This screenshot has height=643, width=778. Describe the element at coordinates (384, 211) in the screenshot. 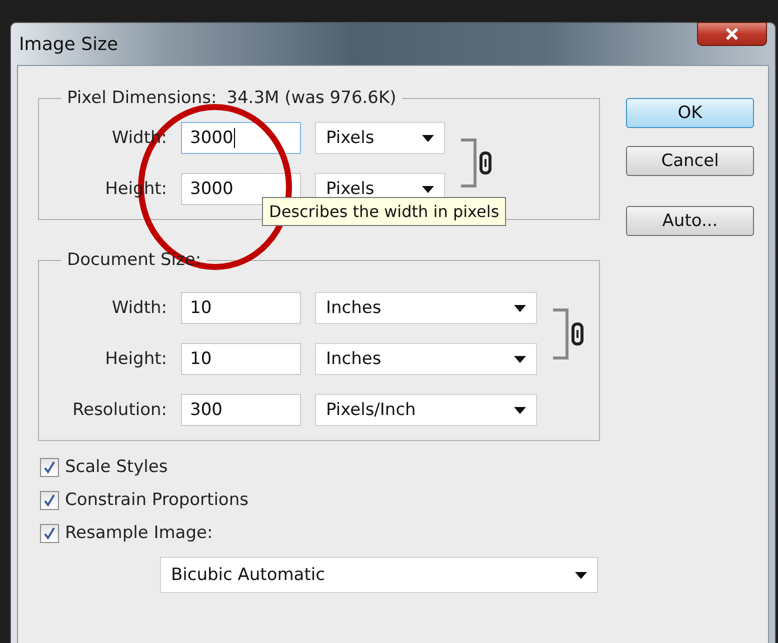

I see `tooltip: Describes the width in pixels` at that location.